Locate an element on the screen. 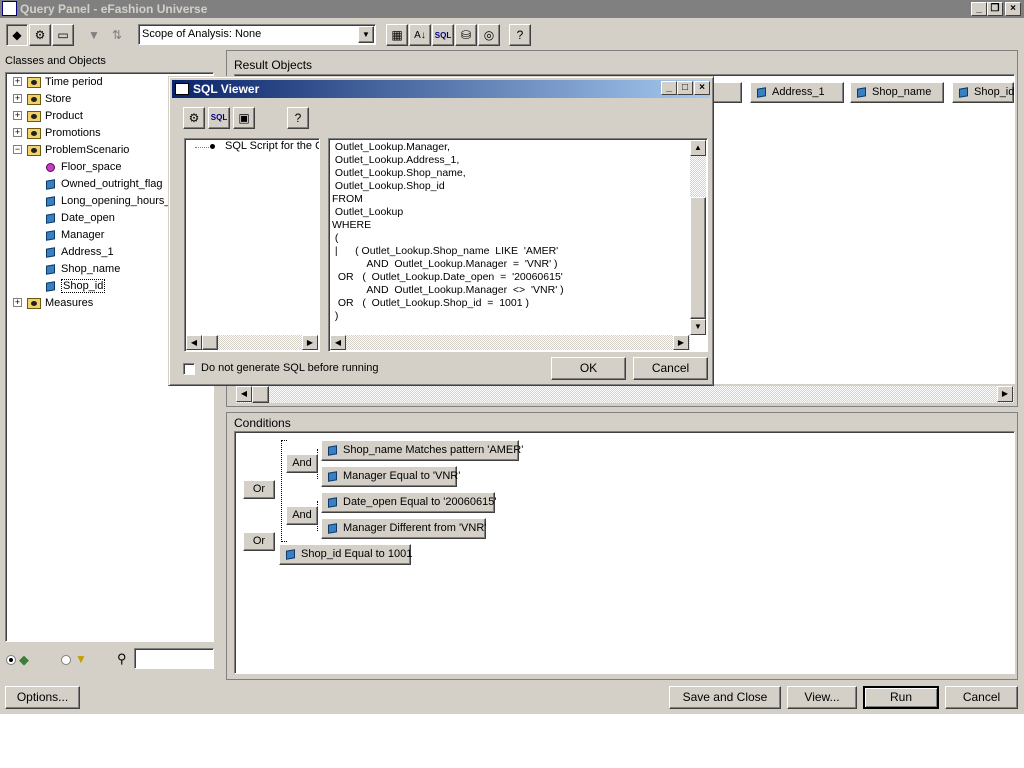 The height and width of the screenshot is (768, 1024). condition-shop-name-pattern: Shop_name Matches pattern 'AMER' is located at coordinates (422, 450).